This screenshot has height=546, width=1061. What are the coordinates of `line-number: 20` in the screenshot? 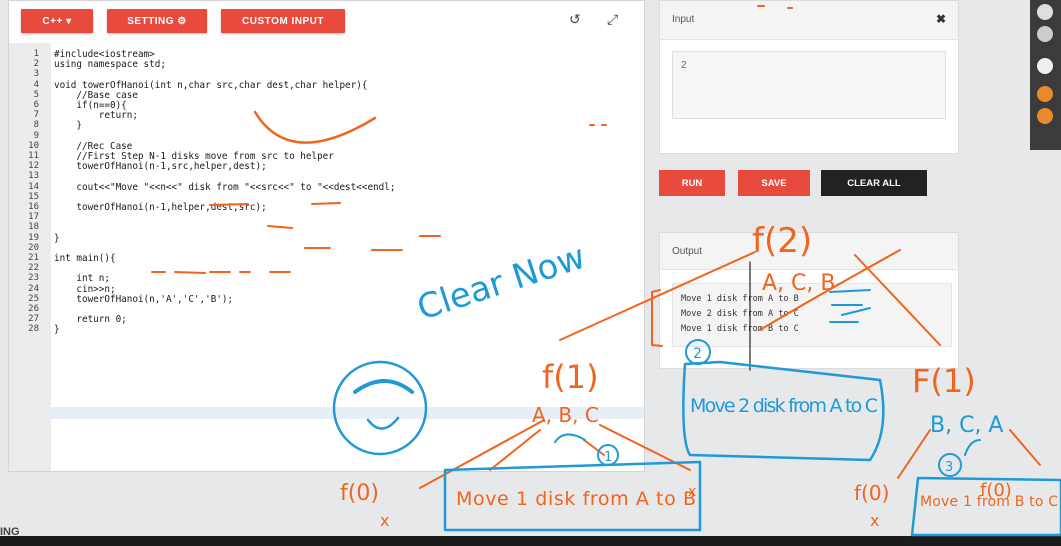 It's located at (33, 247).